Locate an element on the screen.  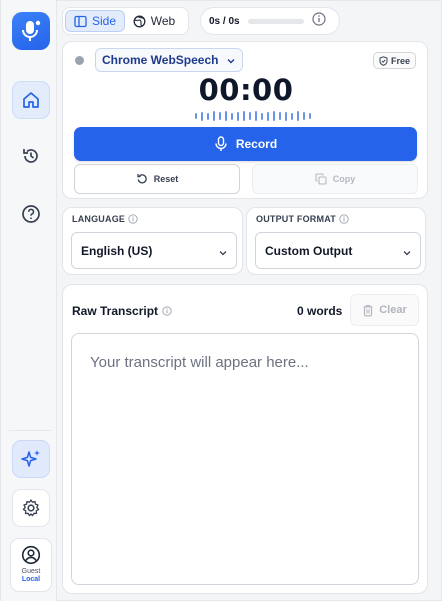
output-format-heading: OUTPUT FORMAT is located at coordinates (302, 219).